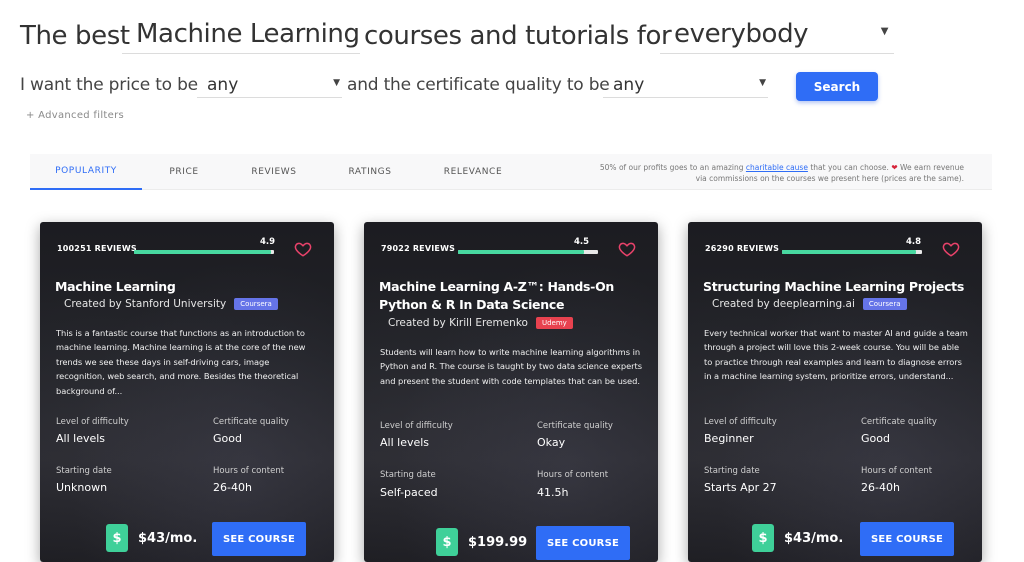 The width and height of the screenshot is (1024, 562). Describe the element at coordinates (554, 323) in the screenshot. I see `platform-badge: Udemy` at that location.